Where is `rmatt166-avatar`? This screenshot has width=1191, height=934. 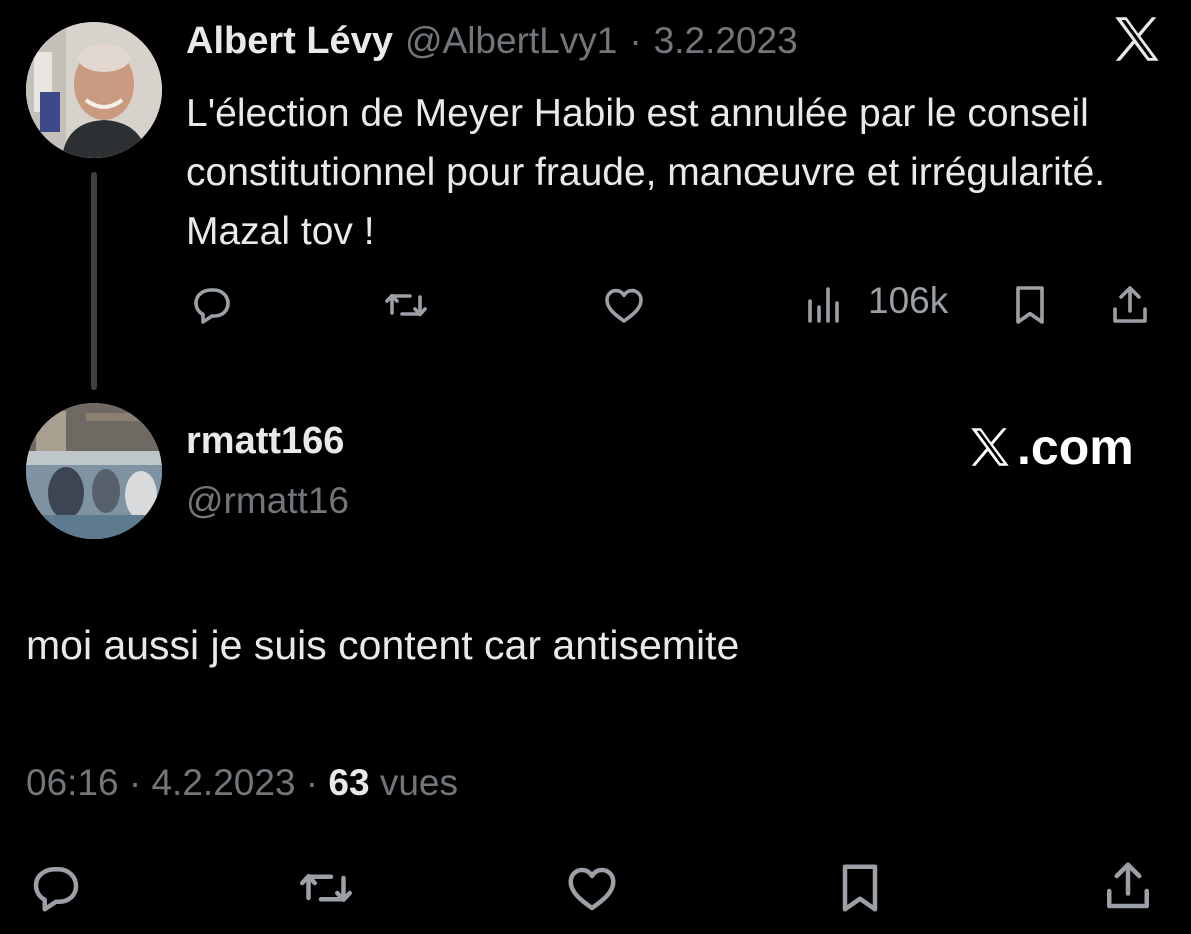
rmatt166-avatar is located at coordinates (94, 471).